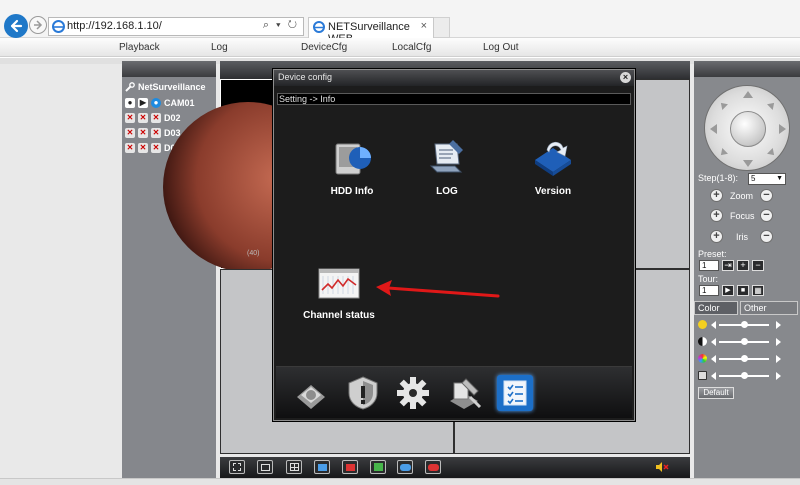 This screenshot has height=485, width=800. What do you see at coordinates (662, 467) in the screenshot?
I see `speaker-mute-icon` at bounding box center [662, 467].